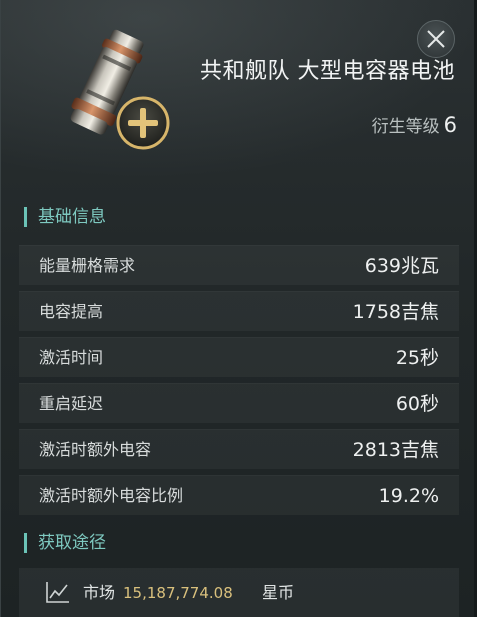 Image resolution: width=477 pixels, height=617 pixels. Describe the element at coordinates (408, 496) in the screenshot. I see `attribute-value: 19.2%` at that location.